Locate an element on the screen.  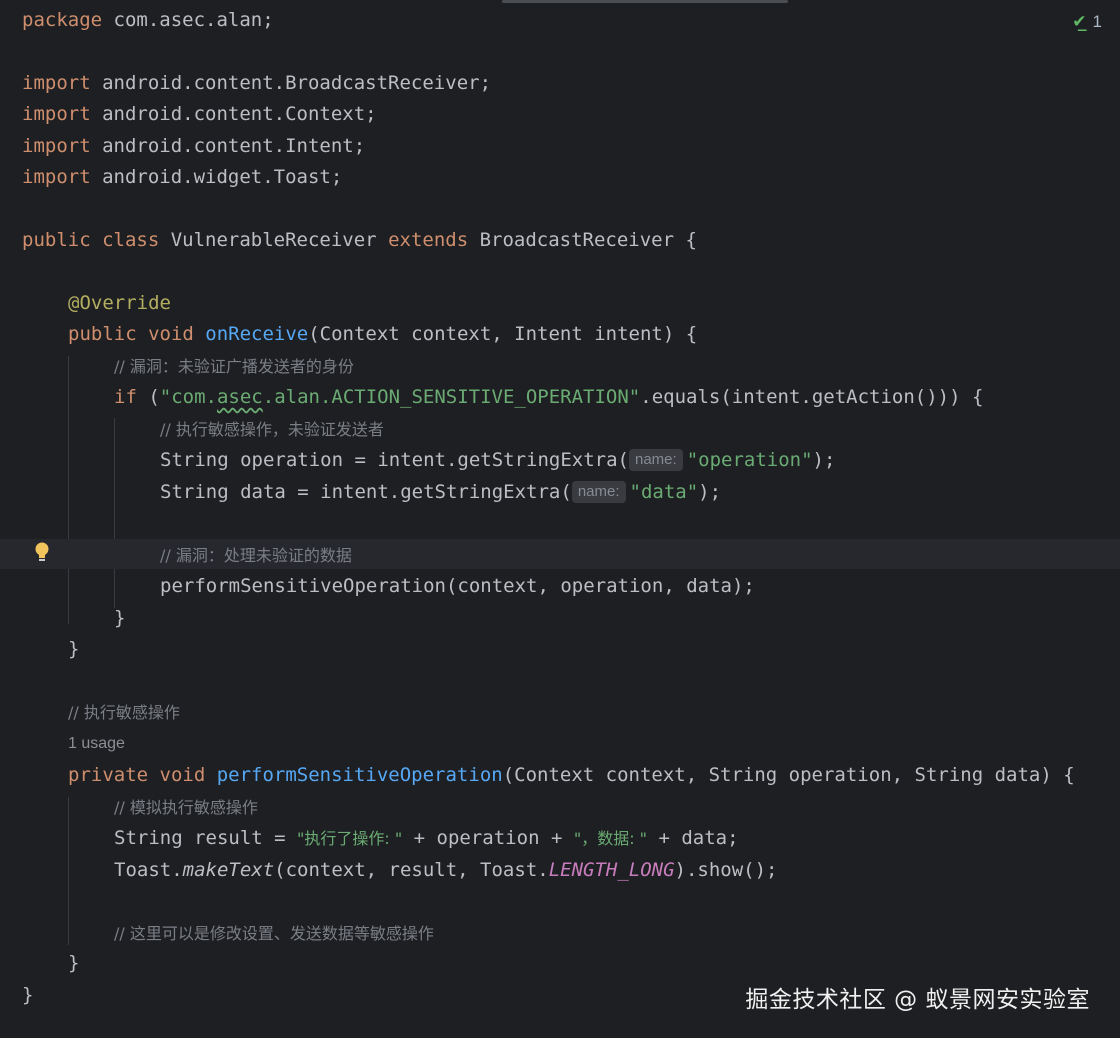
package-name: com.asec.alan; is located at coordinates (188, 20).